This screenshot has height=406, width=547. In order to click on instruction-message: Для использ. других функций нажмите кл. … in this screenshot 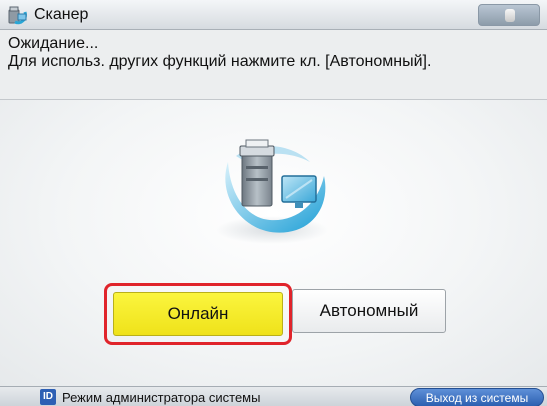, I will do `click(220, 61)`.